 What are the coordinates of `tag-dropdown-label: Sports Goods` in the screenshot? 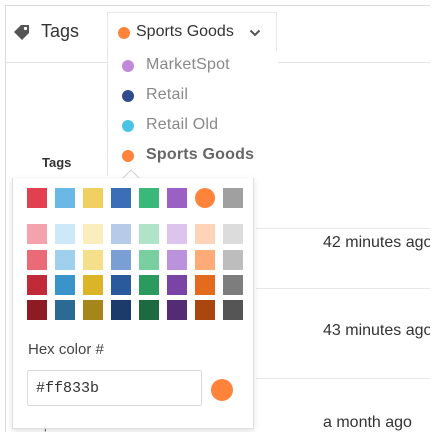 It's located at (185, 31).